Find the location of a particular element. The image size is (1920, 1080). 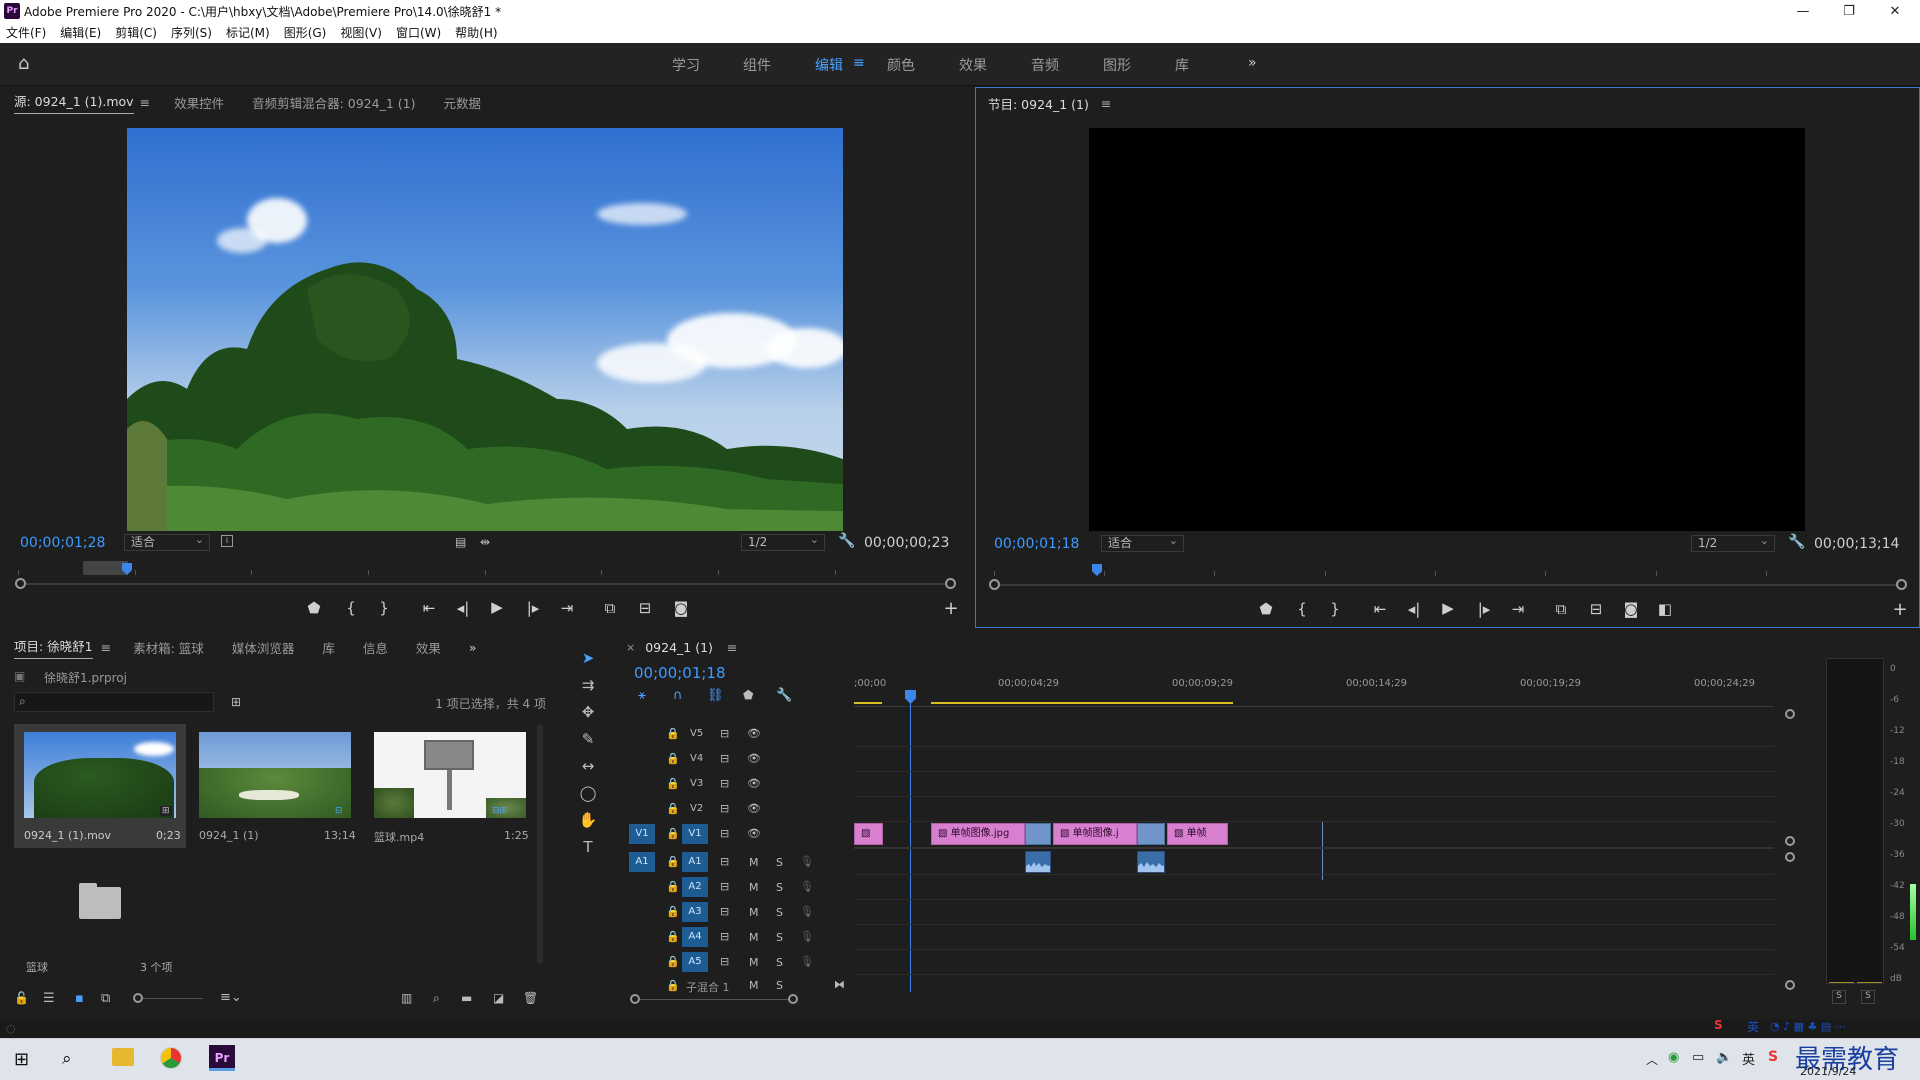

overwrite-icon: ⊟ is located at coordinates (645, 608).